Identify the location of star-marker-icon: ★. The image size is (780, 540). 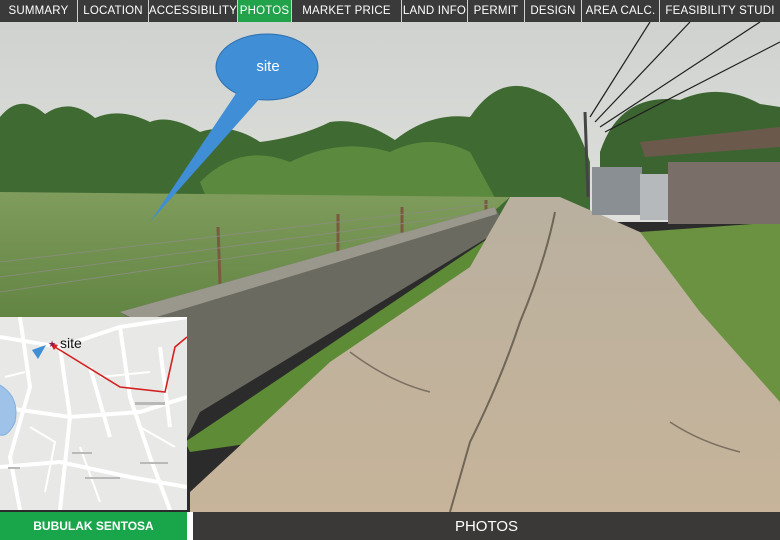
(52, 344).